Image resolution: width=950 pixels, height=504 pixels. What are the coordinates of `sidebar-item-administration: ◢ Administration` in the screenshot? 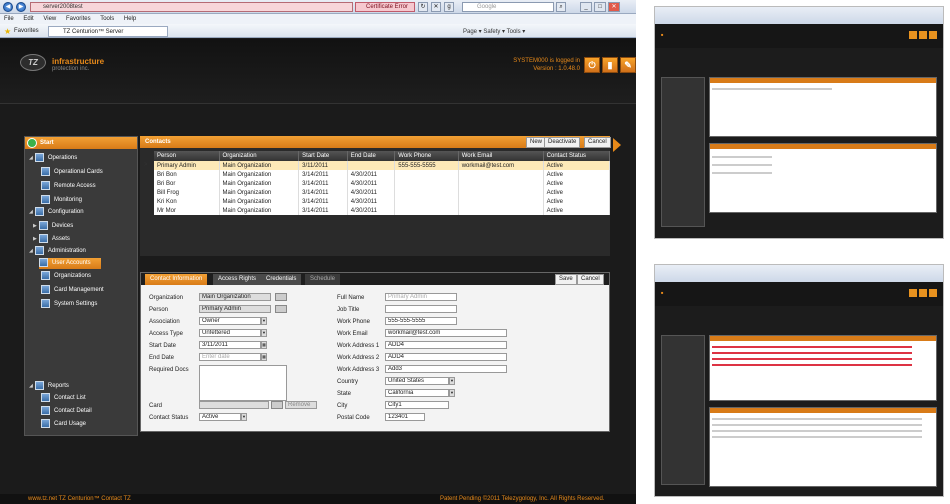 It's located at (57, 251).